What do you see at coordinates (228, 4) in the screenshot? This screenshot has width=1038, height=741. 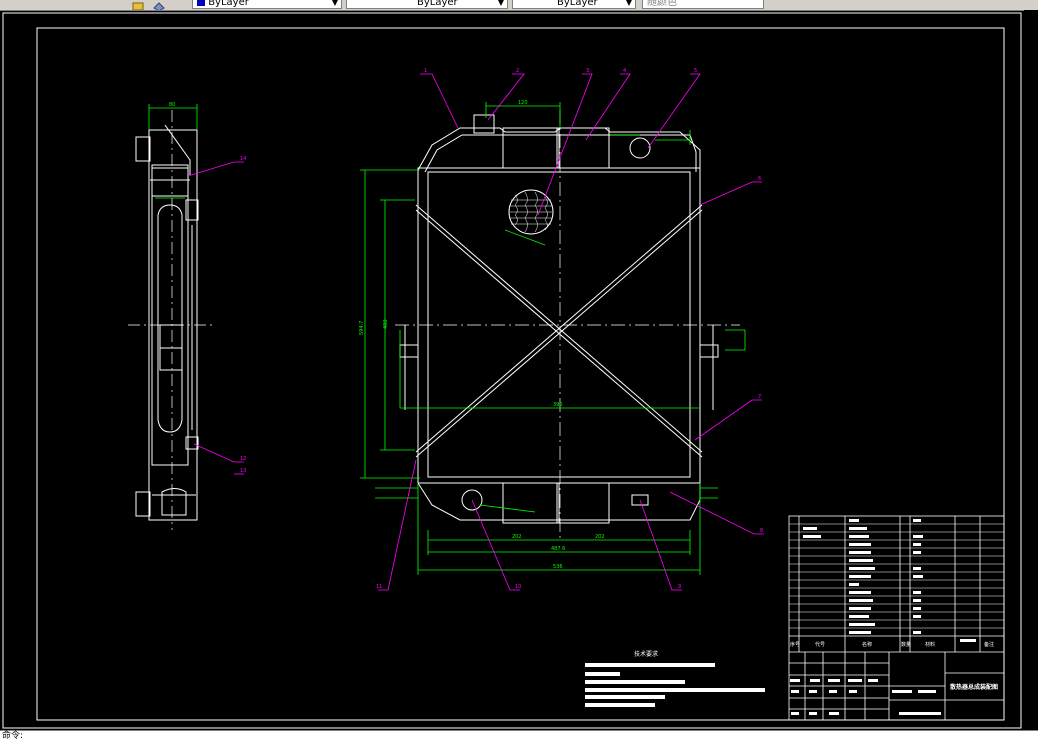 I see `color-dropdown-value: ByLayer` at bounding box center [228, 4].